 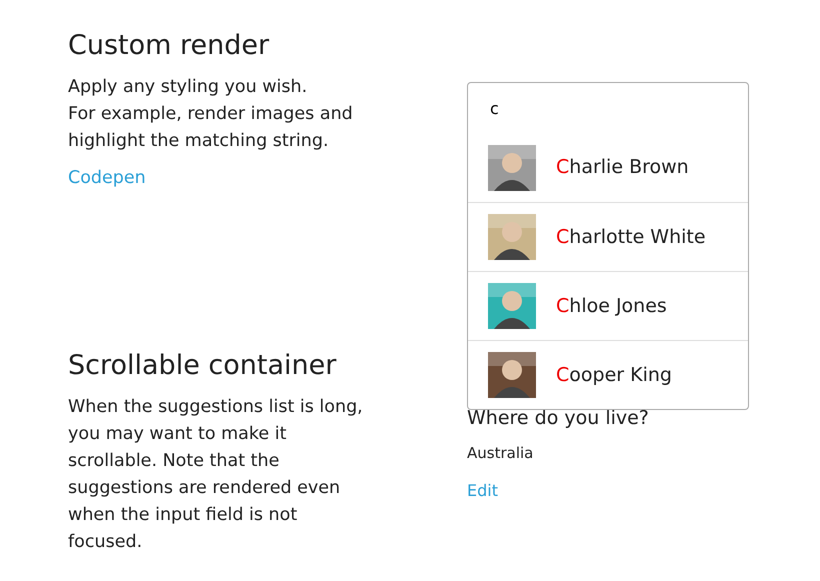 I want to click on section-heading: Custom render, so click(x=169, y=46).